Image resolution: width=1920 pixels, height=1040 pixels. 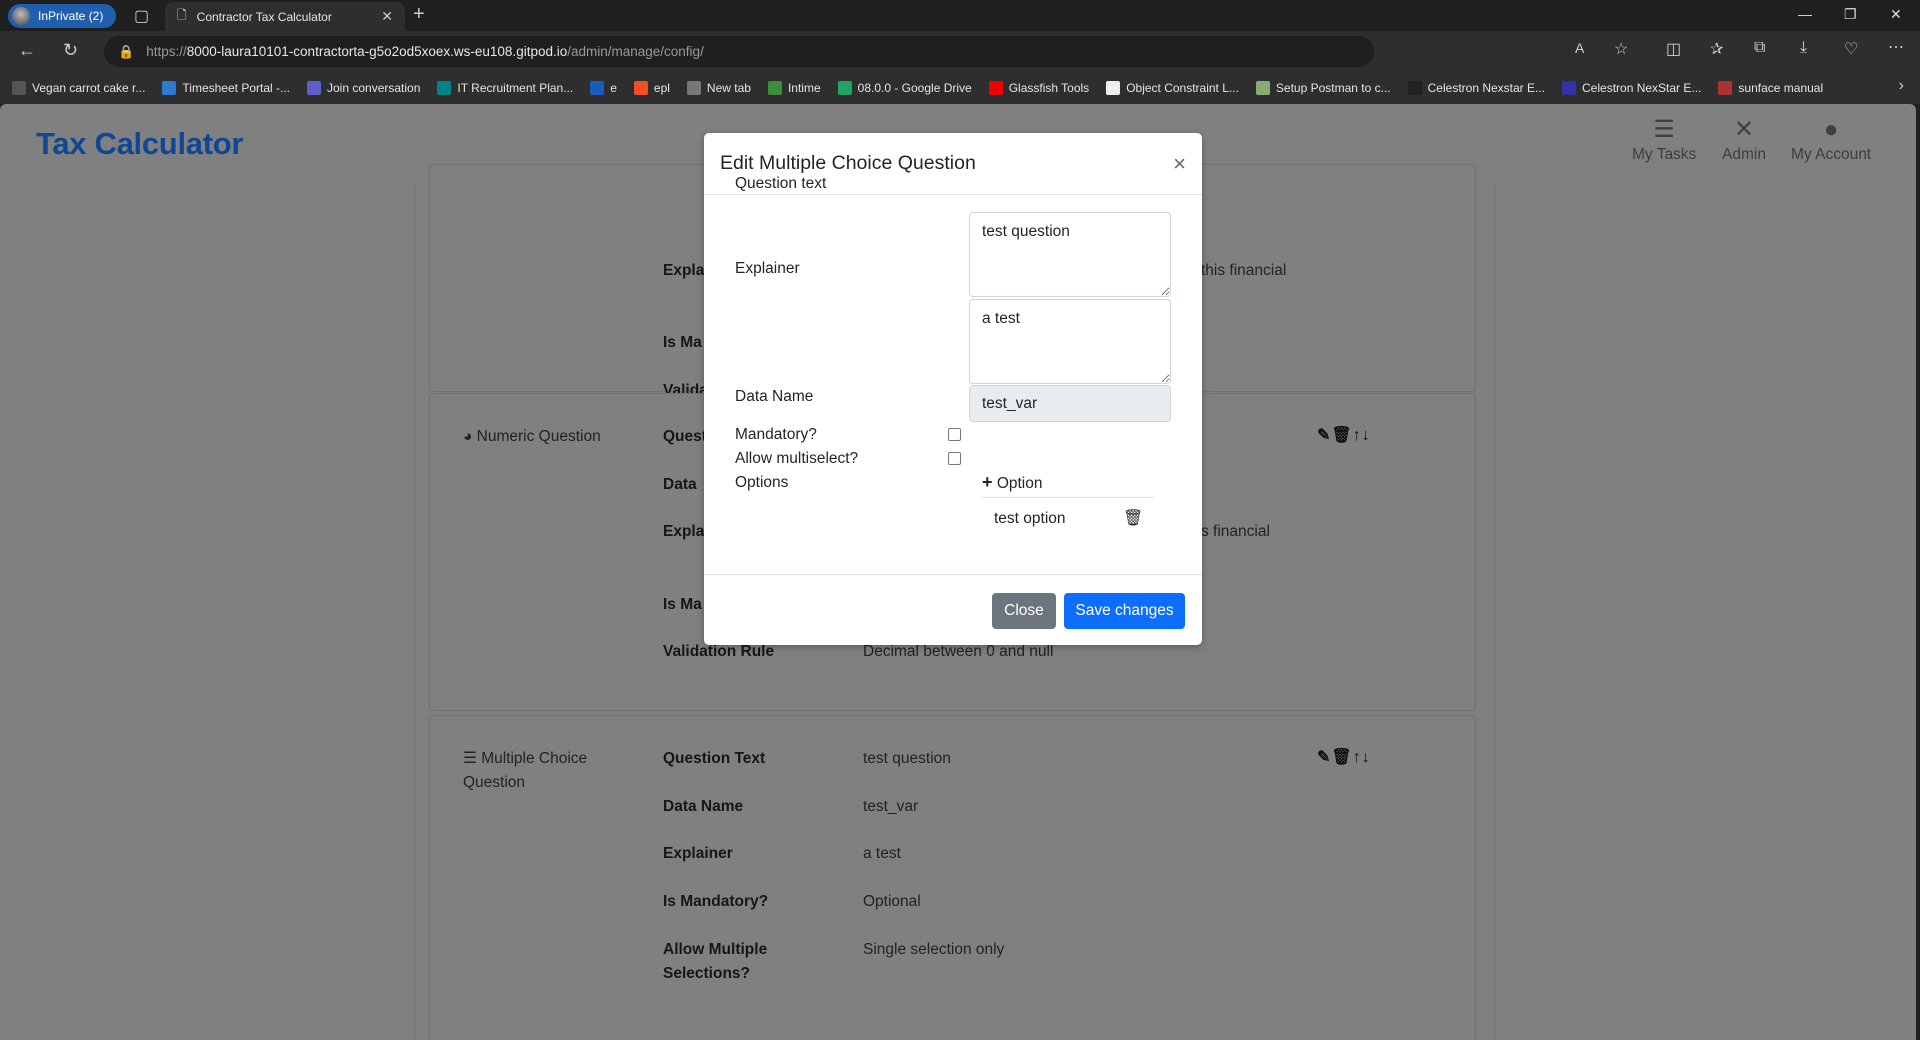 I want to click on field-label: Quest, so click(x=685, y=436).